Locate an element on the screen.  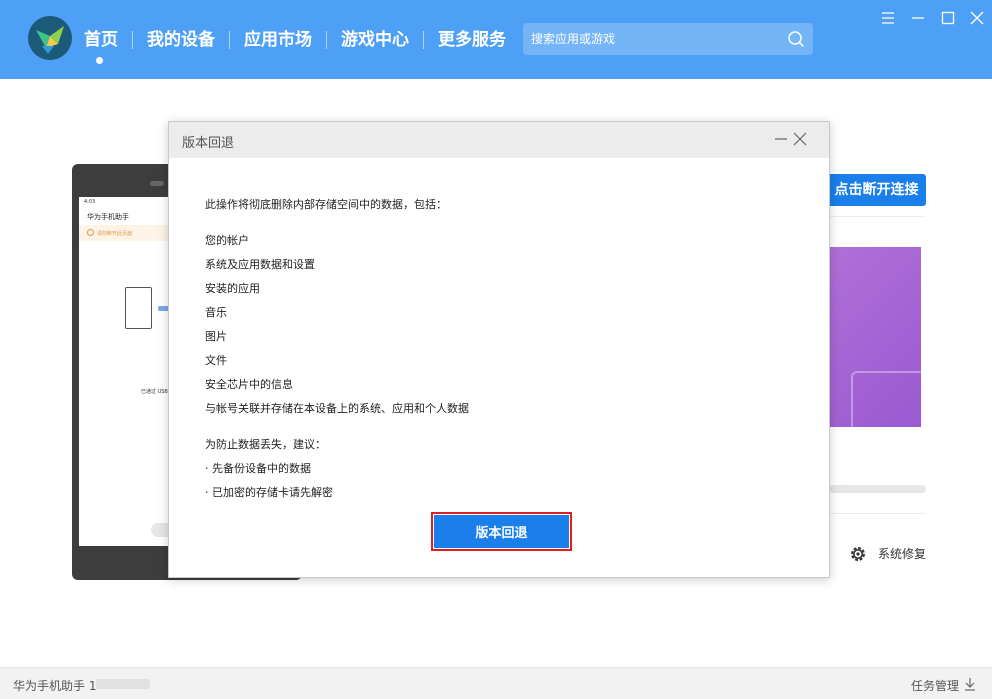
device-app-title: 华为手机助手 is located at coordinates (108, 217).